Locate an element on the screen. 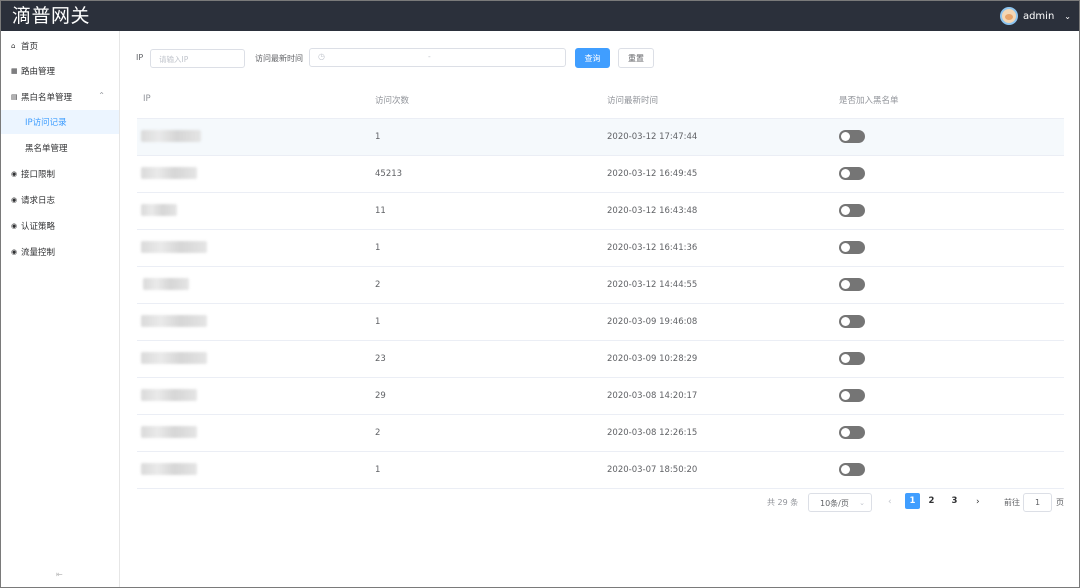 The image size is (1080, 588). sidebar-item-label: IP访问记录 is located at coordinates (46, 123).